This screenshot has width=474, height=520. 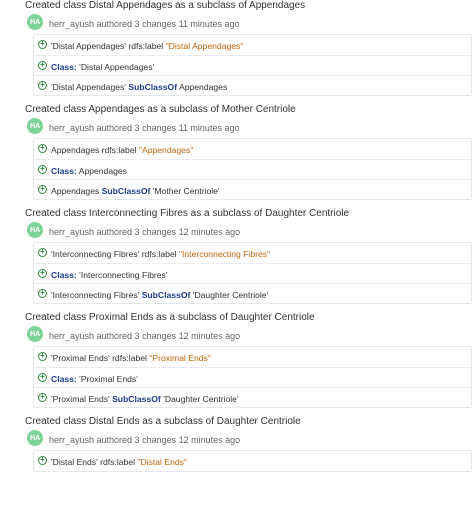 What do you see at coordinates (166, 150) in the screenshot?
I see `literal: "Appendages"` at bounding box center [166, 150].